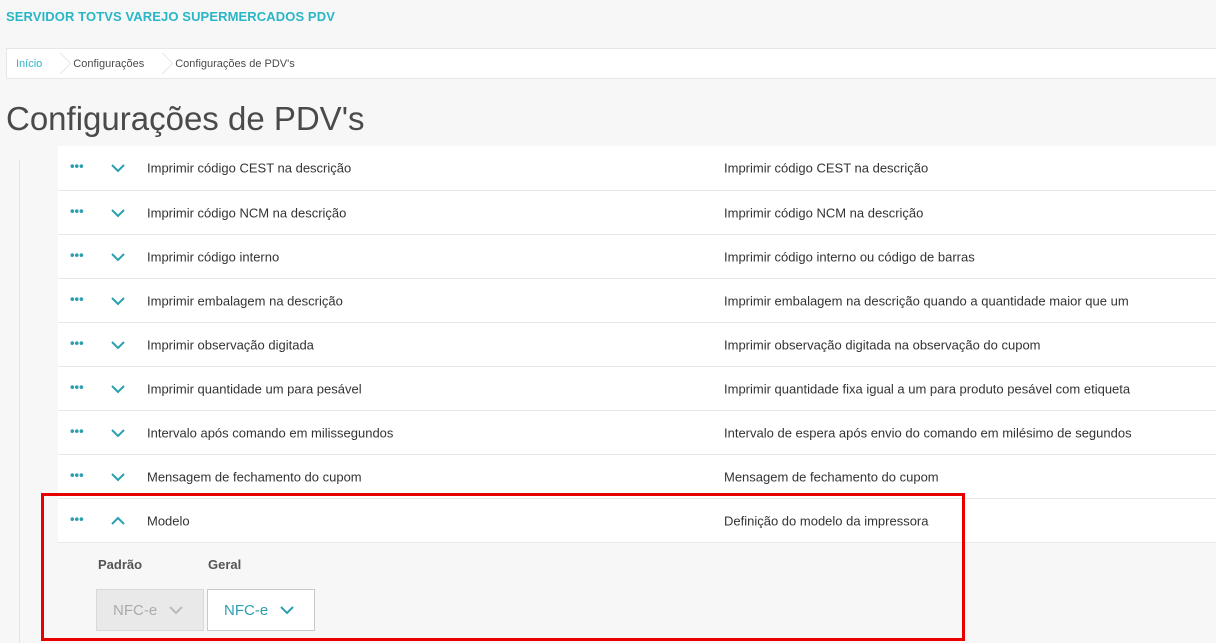 The image size is (1216, 643). Describe the element at coordinates (168, 520) in the screenshot. I see `setting-name: Modelo` at that location.